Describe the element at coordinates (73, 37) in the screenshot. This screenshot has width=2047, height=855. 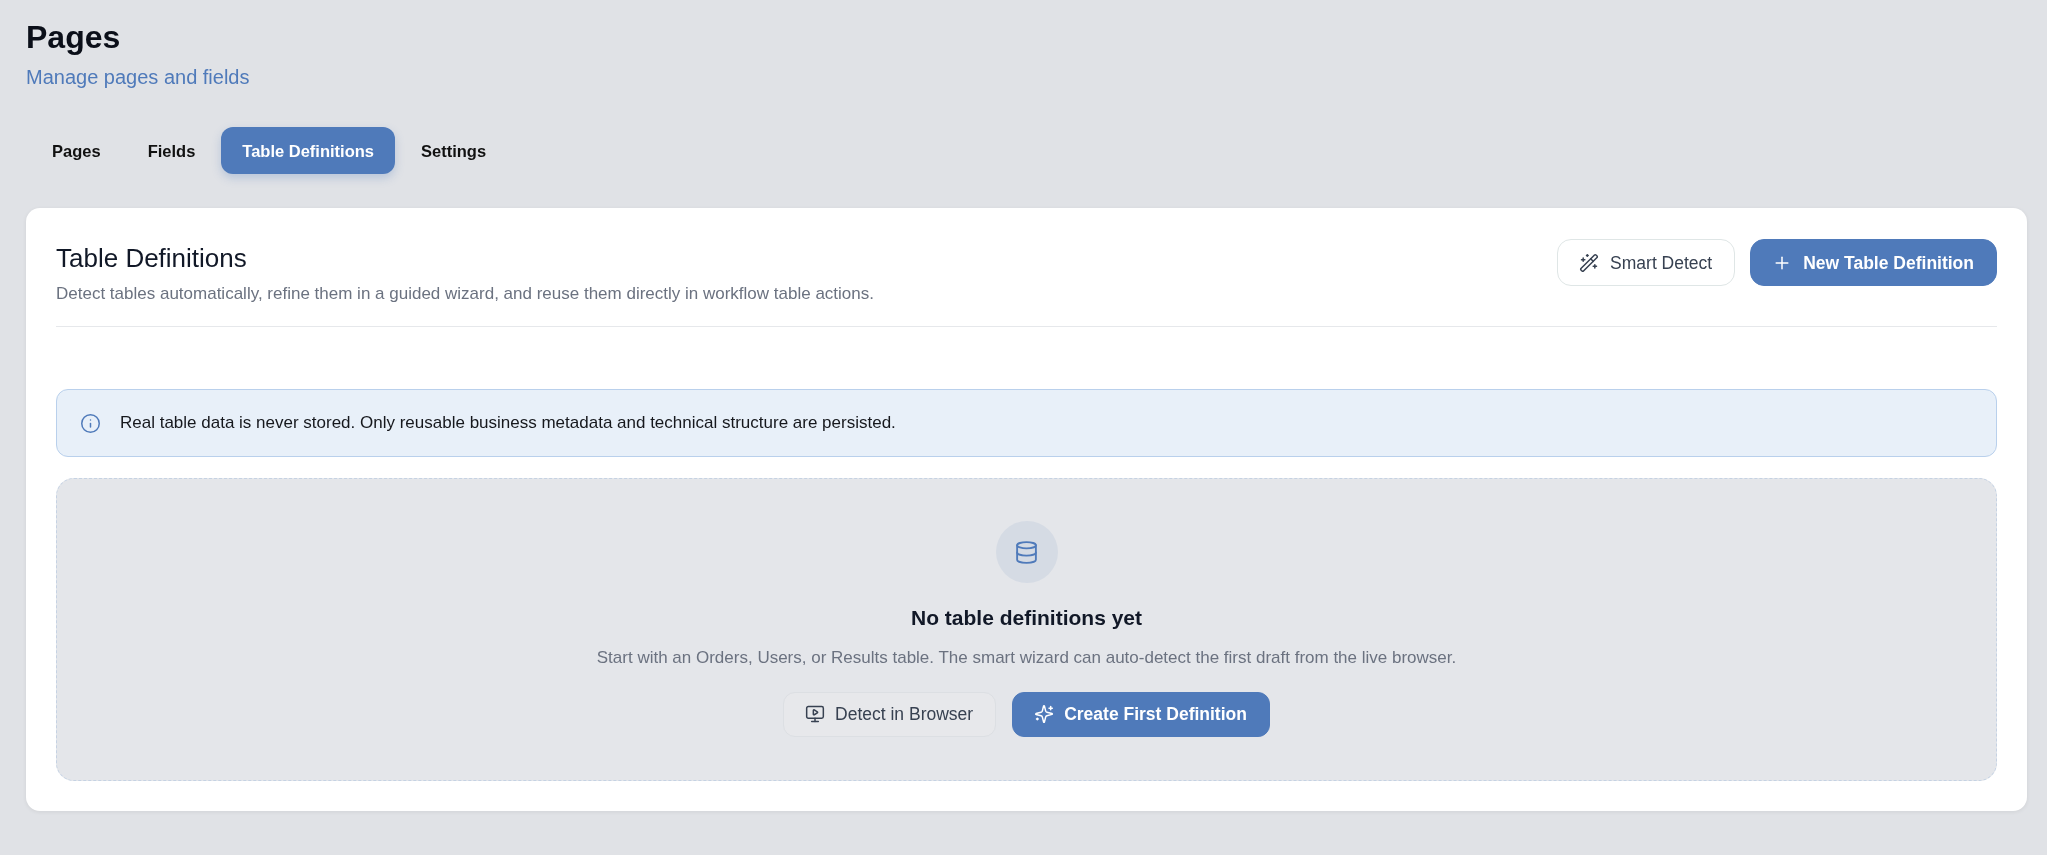
I see `page-title: Pages` at that location.